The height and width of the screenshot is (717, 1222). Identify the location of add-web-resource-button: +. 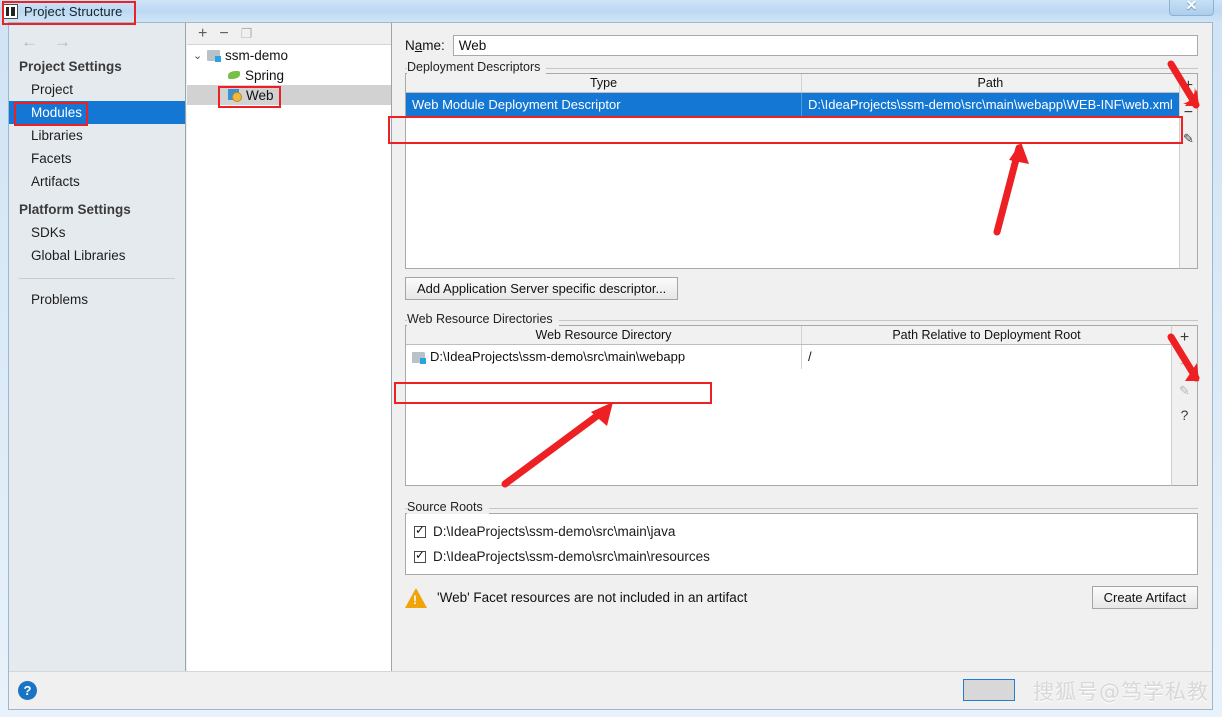
(1184, 338).